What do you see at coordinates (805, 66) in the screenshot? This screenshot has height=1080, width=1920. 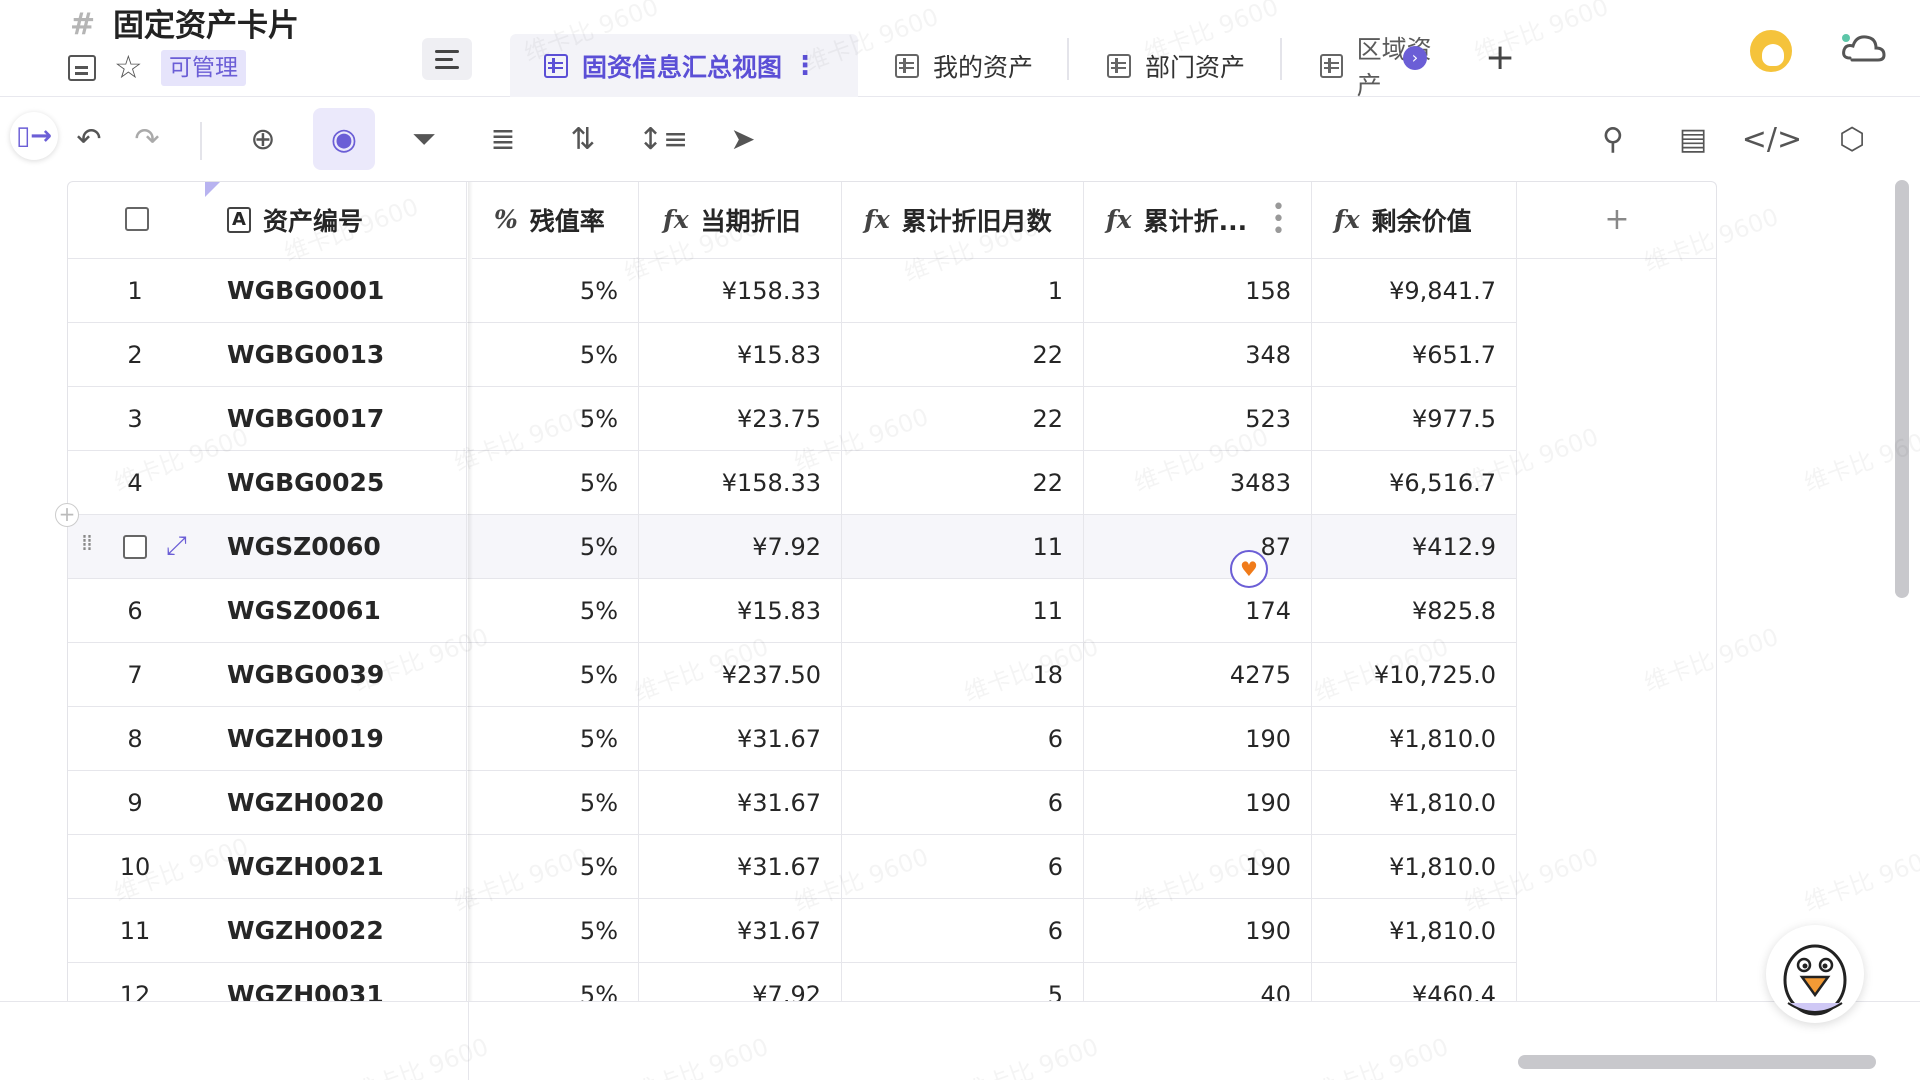 I see `tab-more-icon: ⋮` at bounding box center [805, 66].